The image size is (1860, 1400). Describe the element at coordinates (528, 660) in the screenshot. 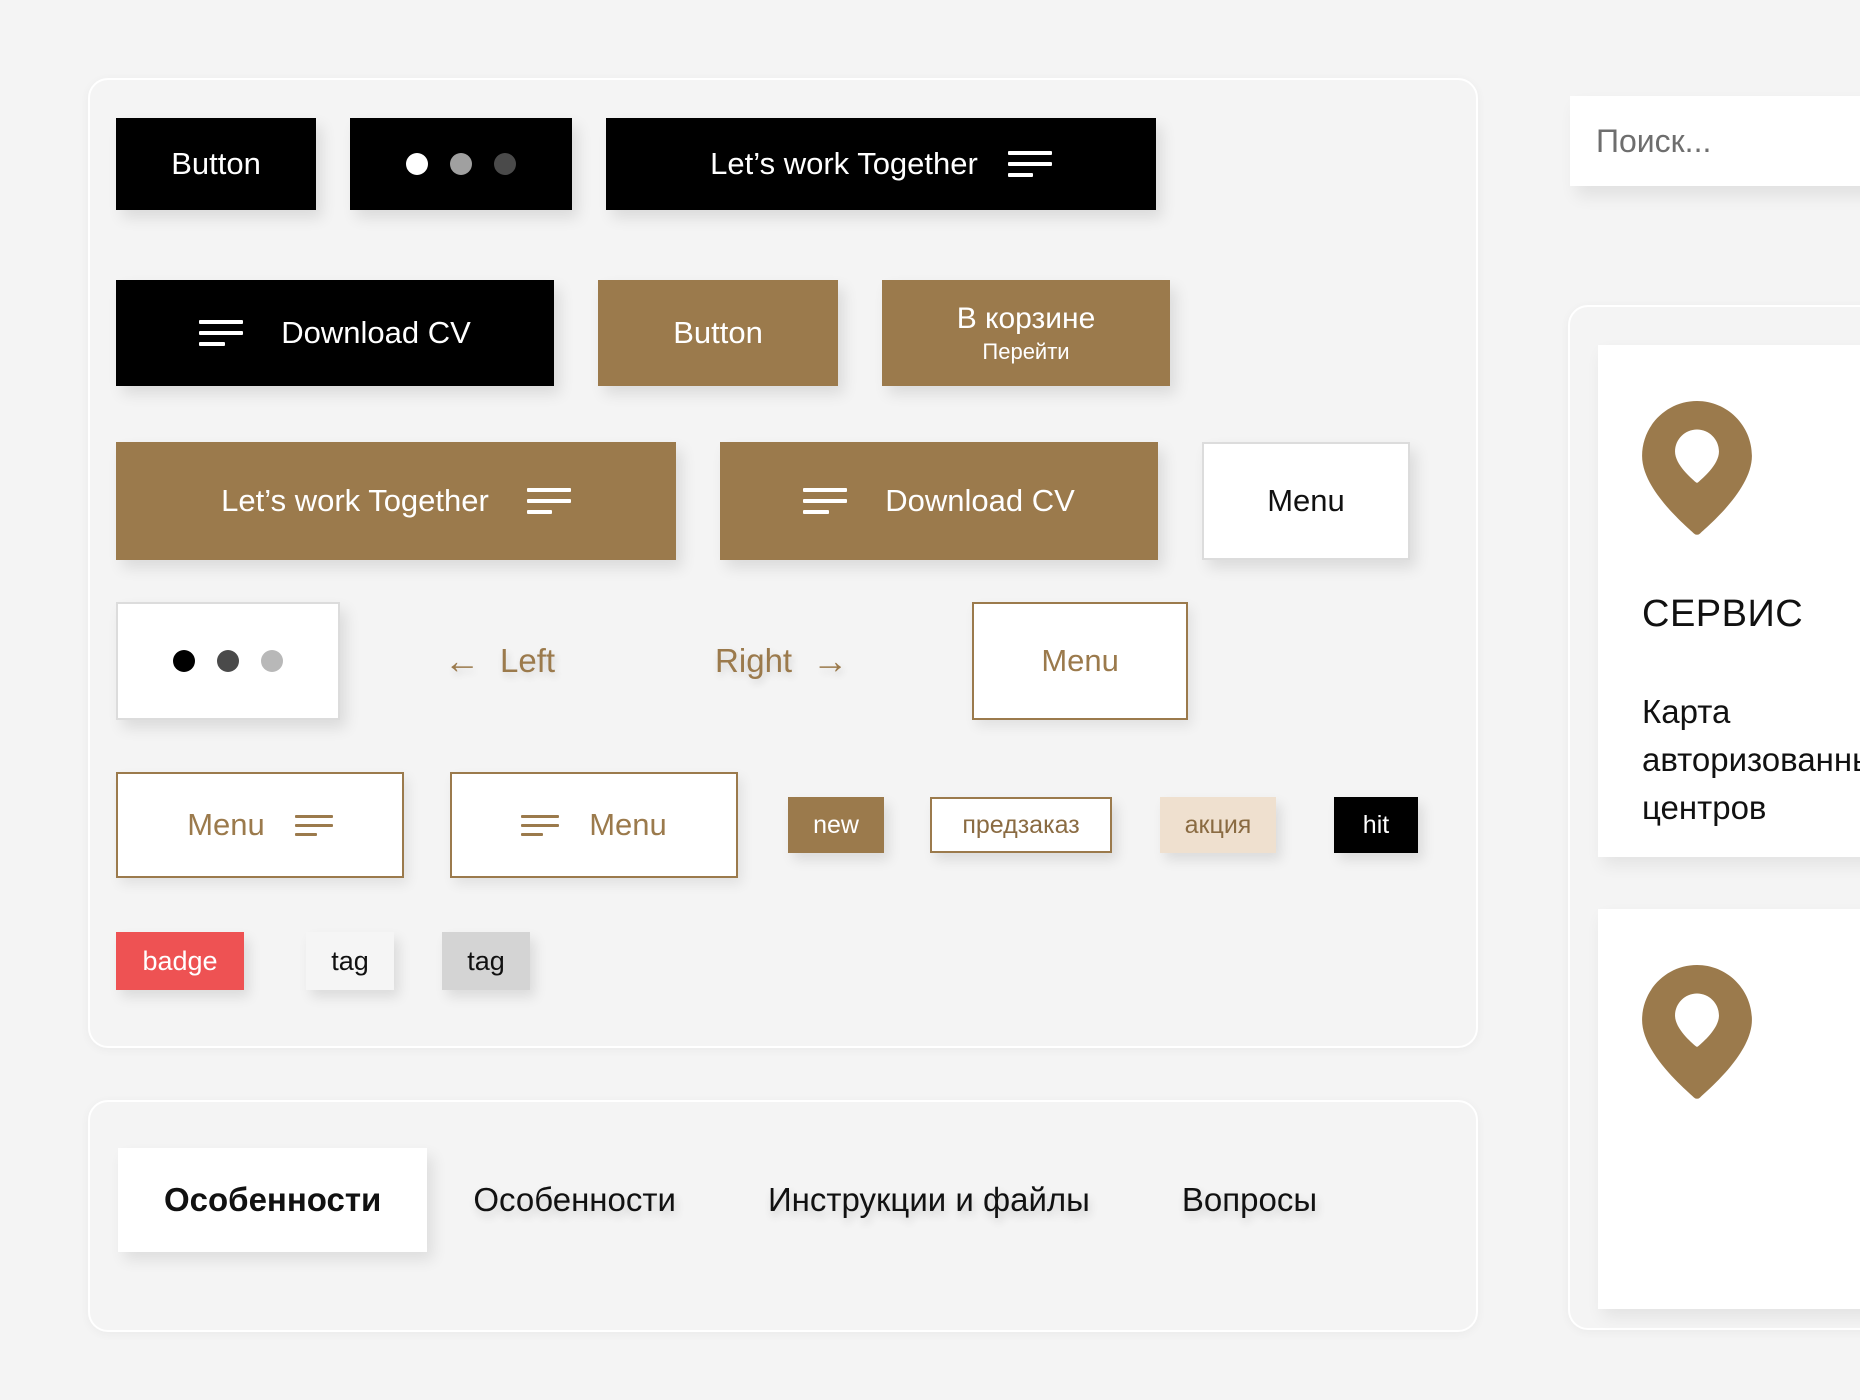

I see `nav-left-label: Left` at that location.